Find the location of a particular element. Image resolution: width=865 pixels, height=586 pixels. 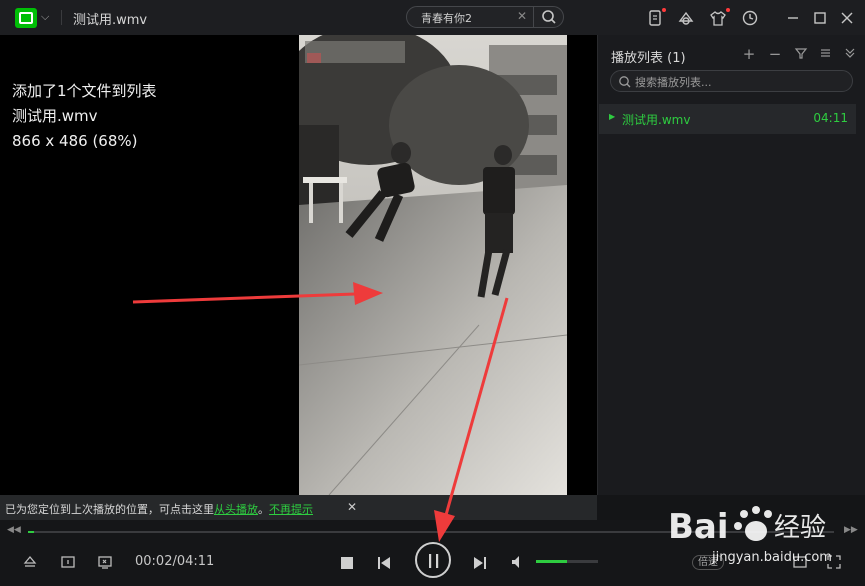

baidu-jingyan-watermark: Bai 经验 jingyan.baidu.com is located at coordinates (765, 538).